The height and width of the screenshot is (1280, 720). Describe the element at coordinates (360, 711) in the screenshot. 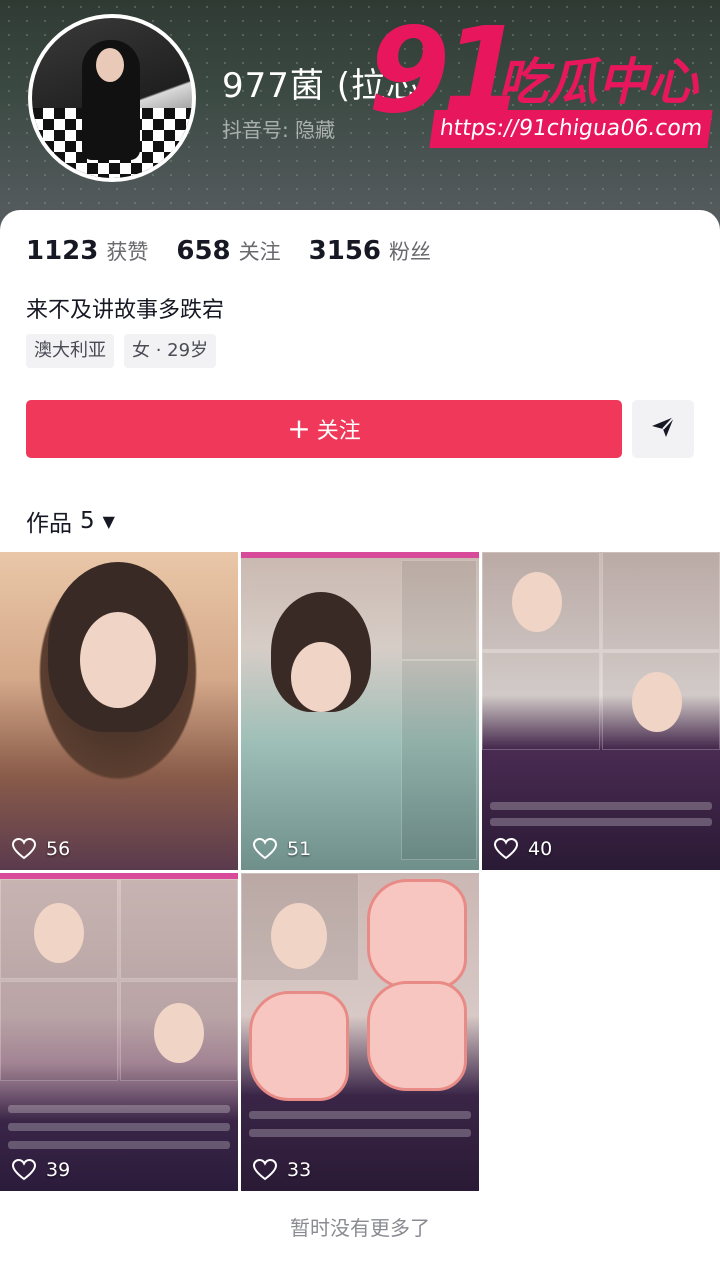

I see `video-tile: 51` at that location.